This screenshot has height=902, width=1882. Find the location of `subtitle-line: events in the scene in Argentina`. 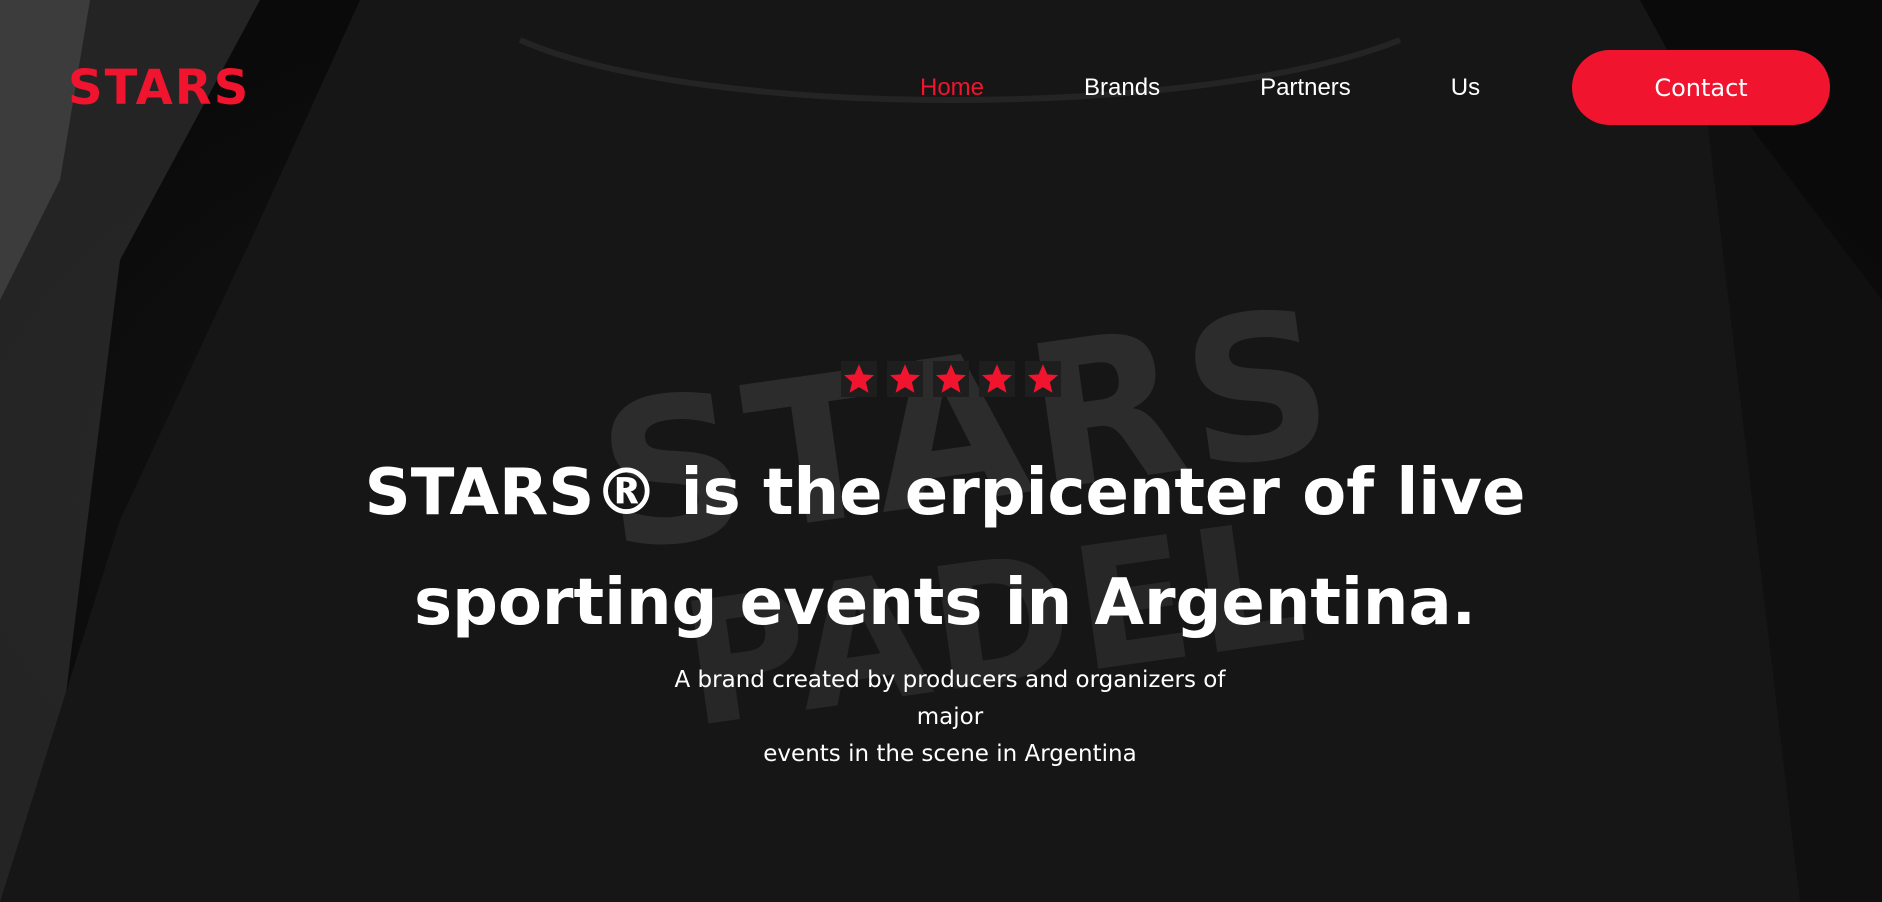

subtitle-line: events in the scene in Argentina is located at coordinates (950, 754).